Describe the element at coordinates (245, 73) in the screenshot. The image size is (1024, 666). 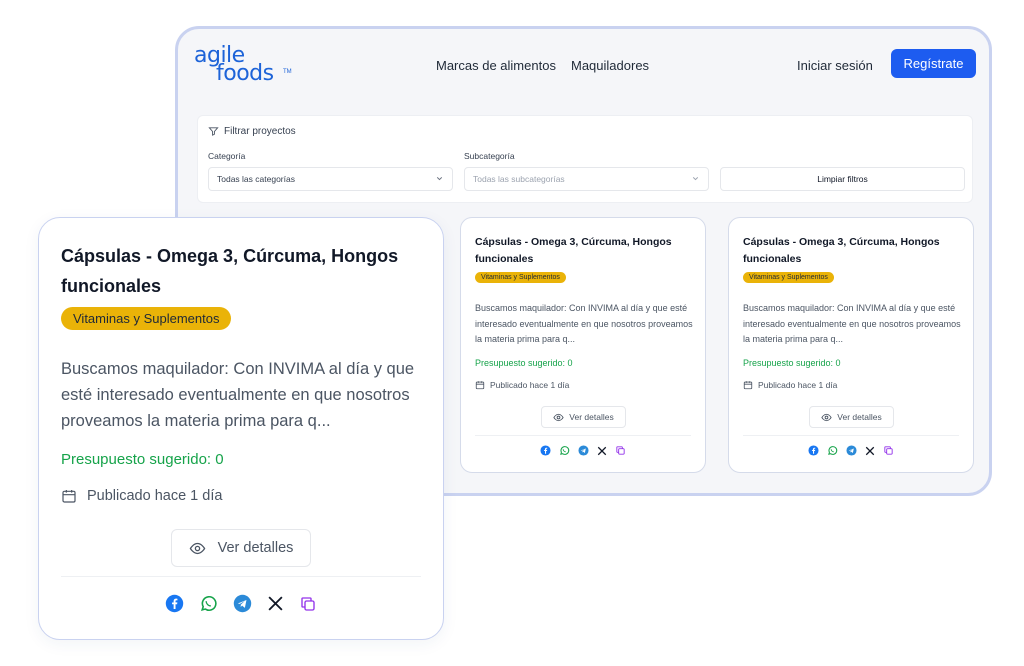
I see `logo-text-bottom: foods` at that location.